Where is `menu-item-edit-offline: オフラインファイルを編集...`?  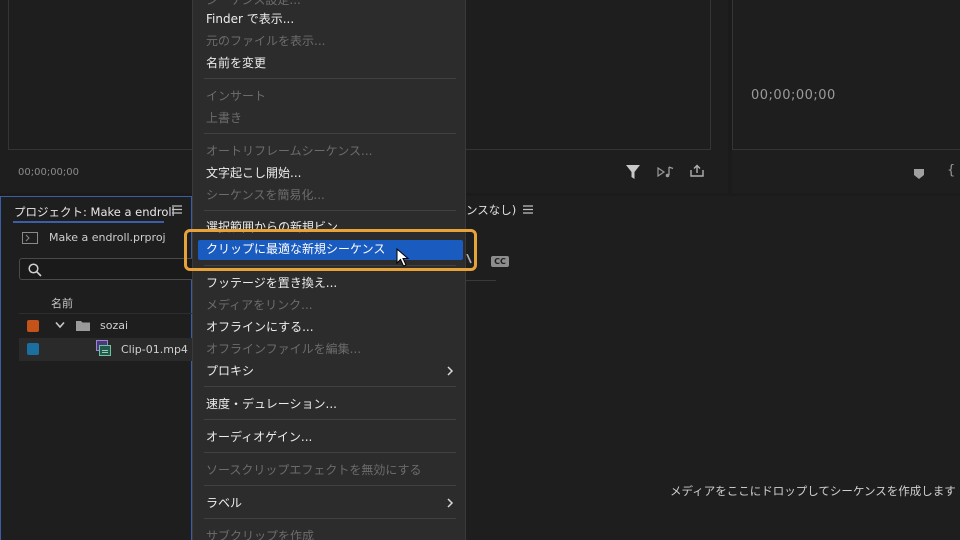
menu-item-edit-offline: オフラインファイルを編集... is located at coordinates (283, 349).